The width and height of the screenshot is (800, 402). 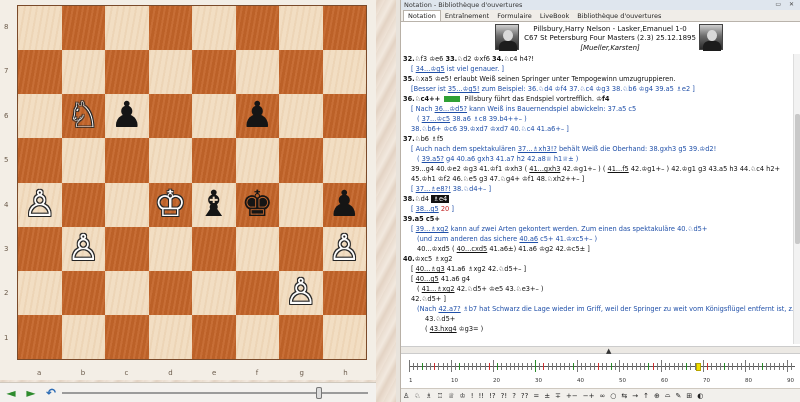 What do you see at coordinates (170, 28) in the screenshot?
I see `square-d8` at bounding box center [170, 28].